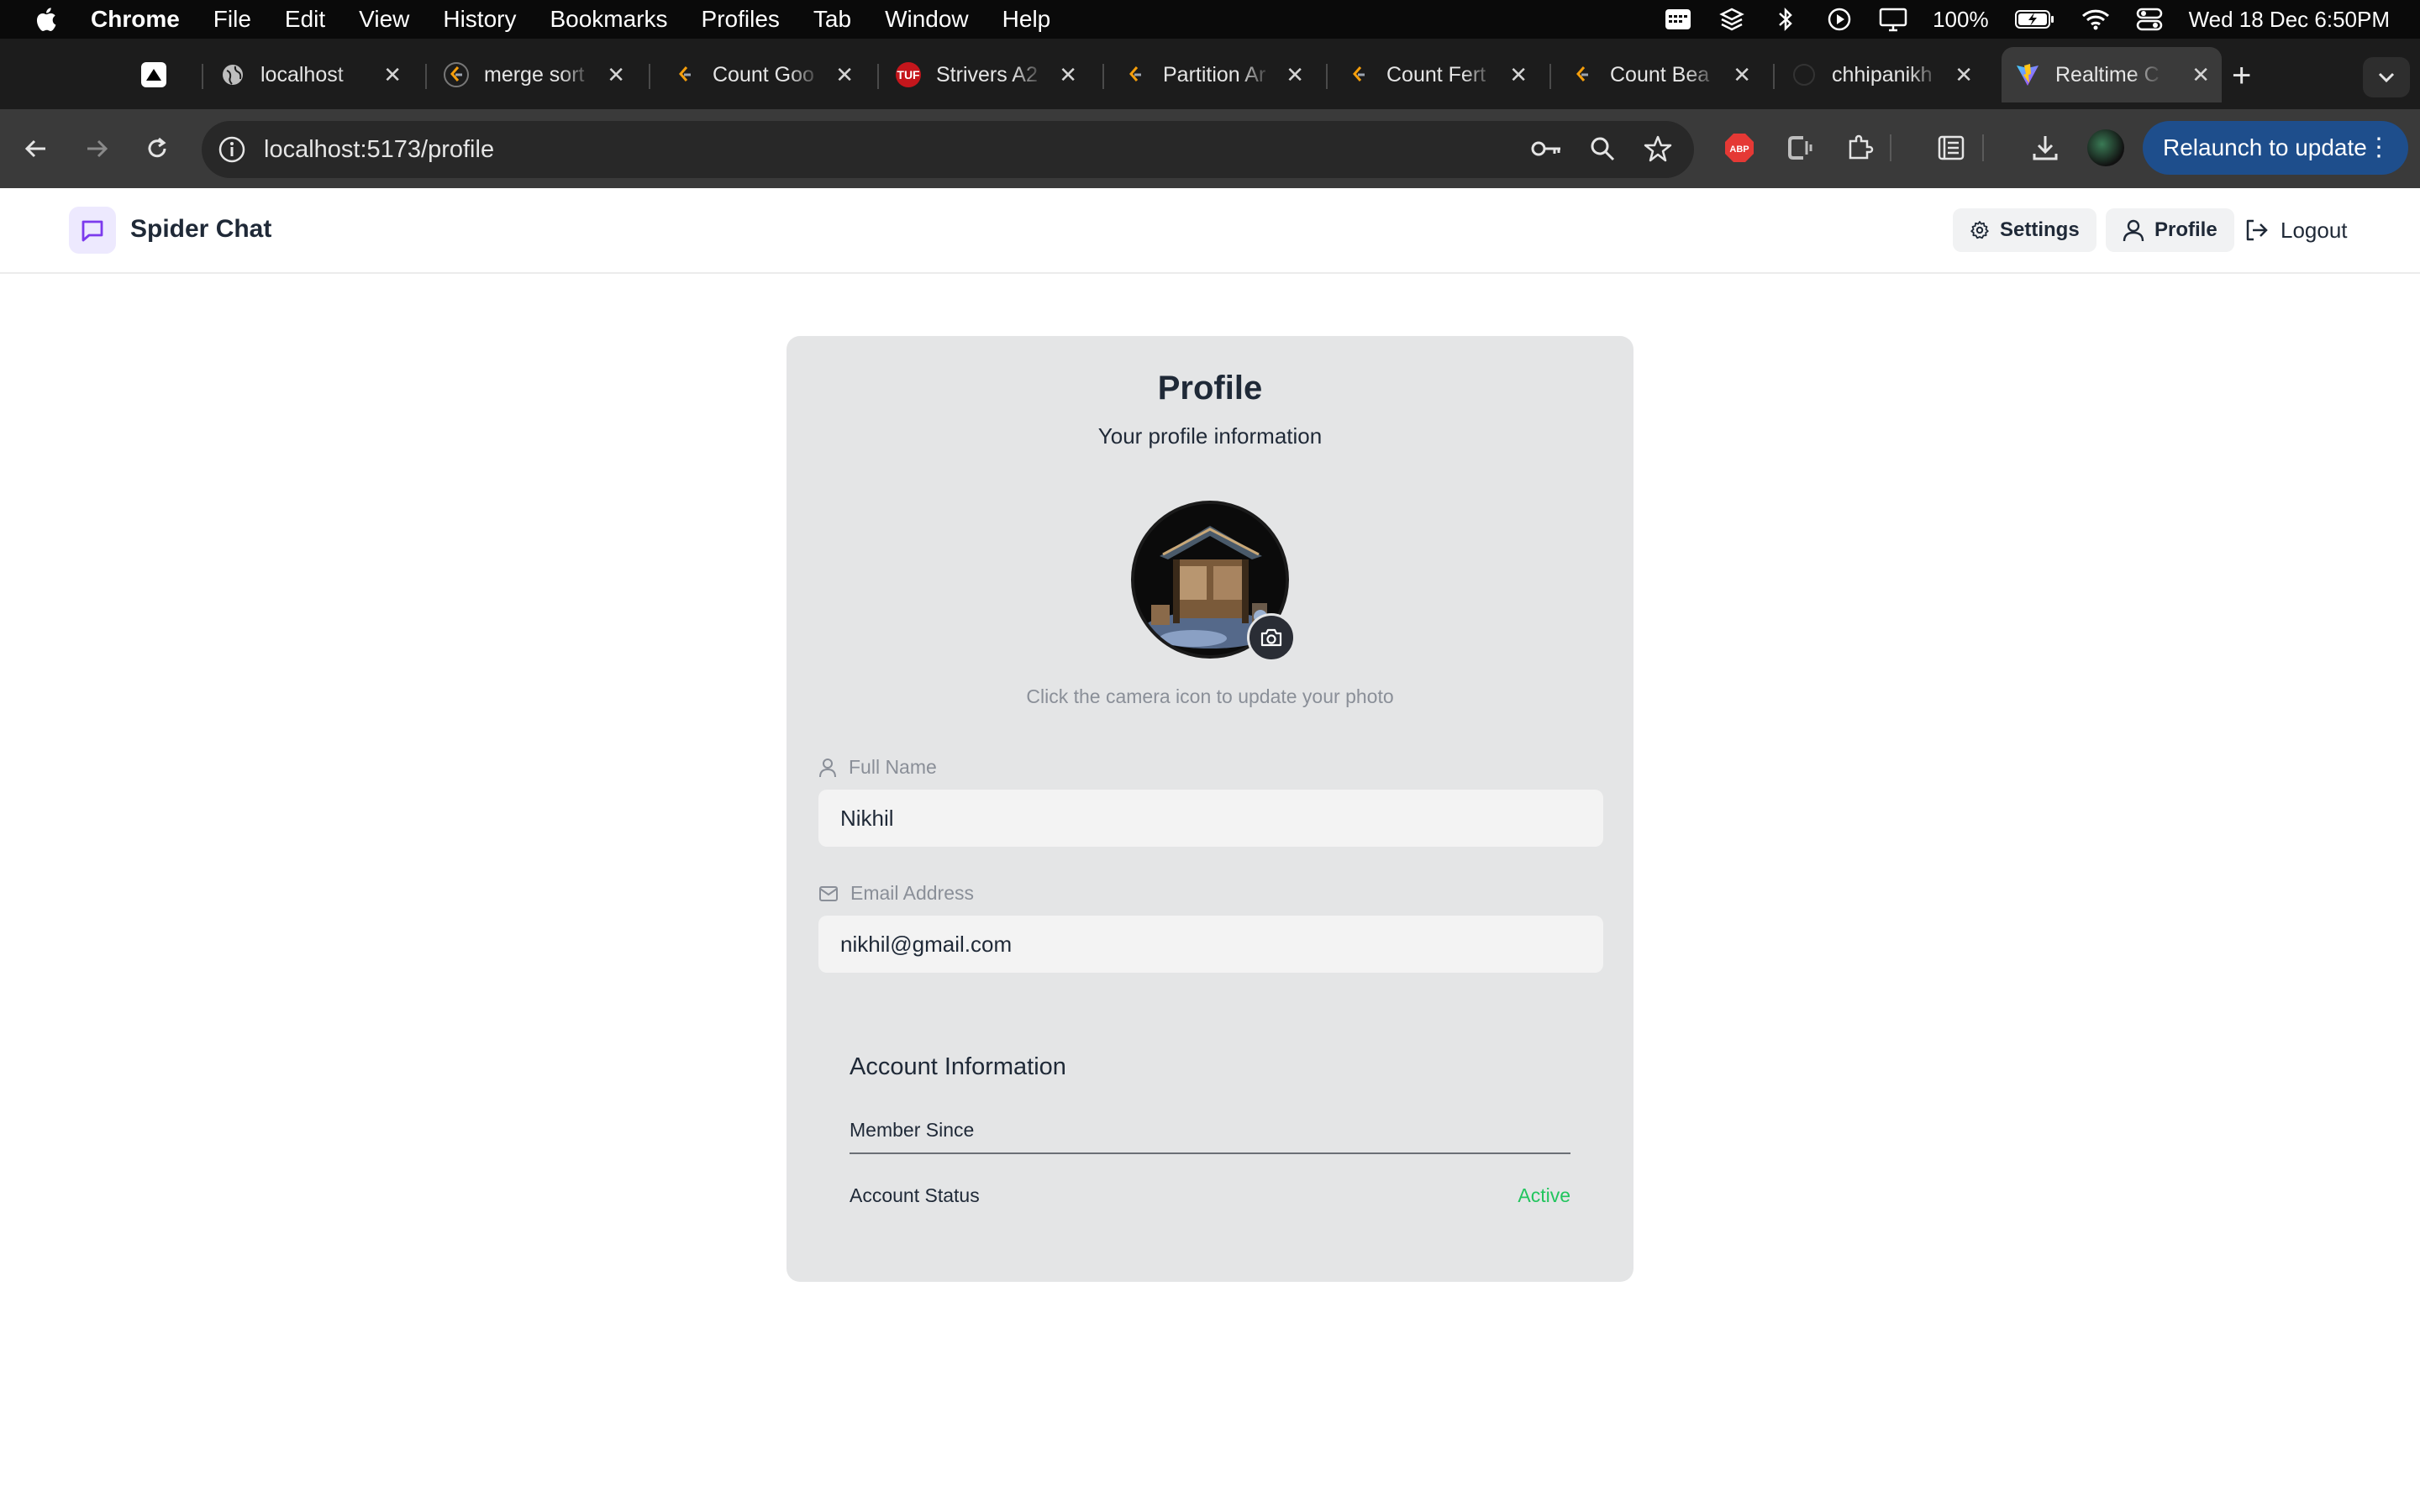  I want to click on kebab-menu-icon: ⋮, so click(2378, 147).